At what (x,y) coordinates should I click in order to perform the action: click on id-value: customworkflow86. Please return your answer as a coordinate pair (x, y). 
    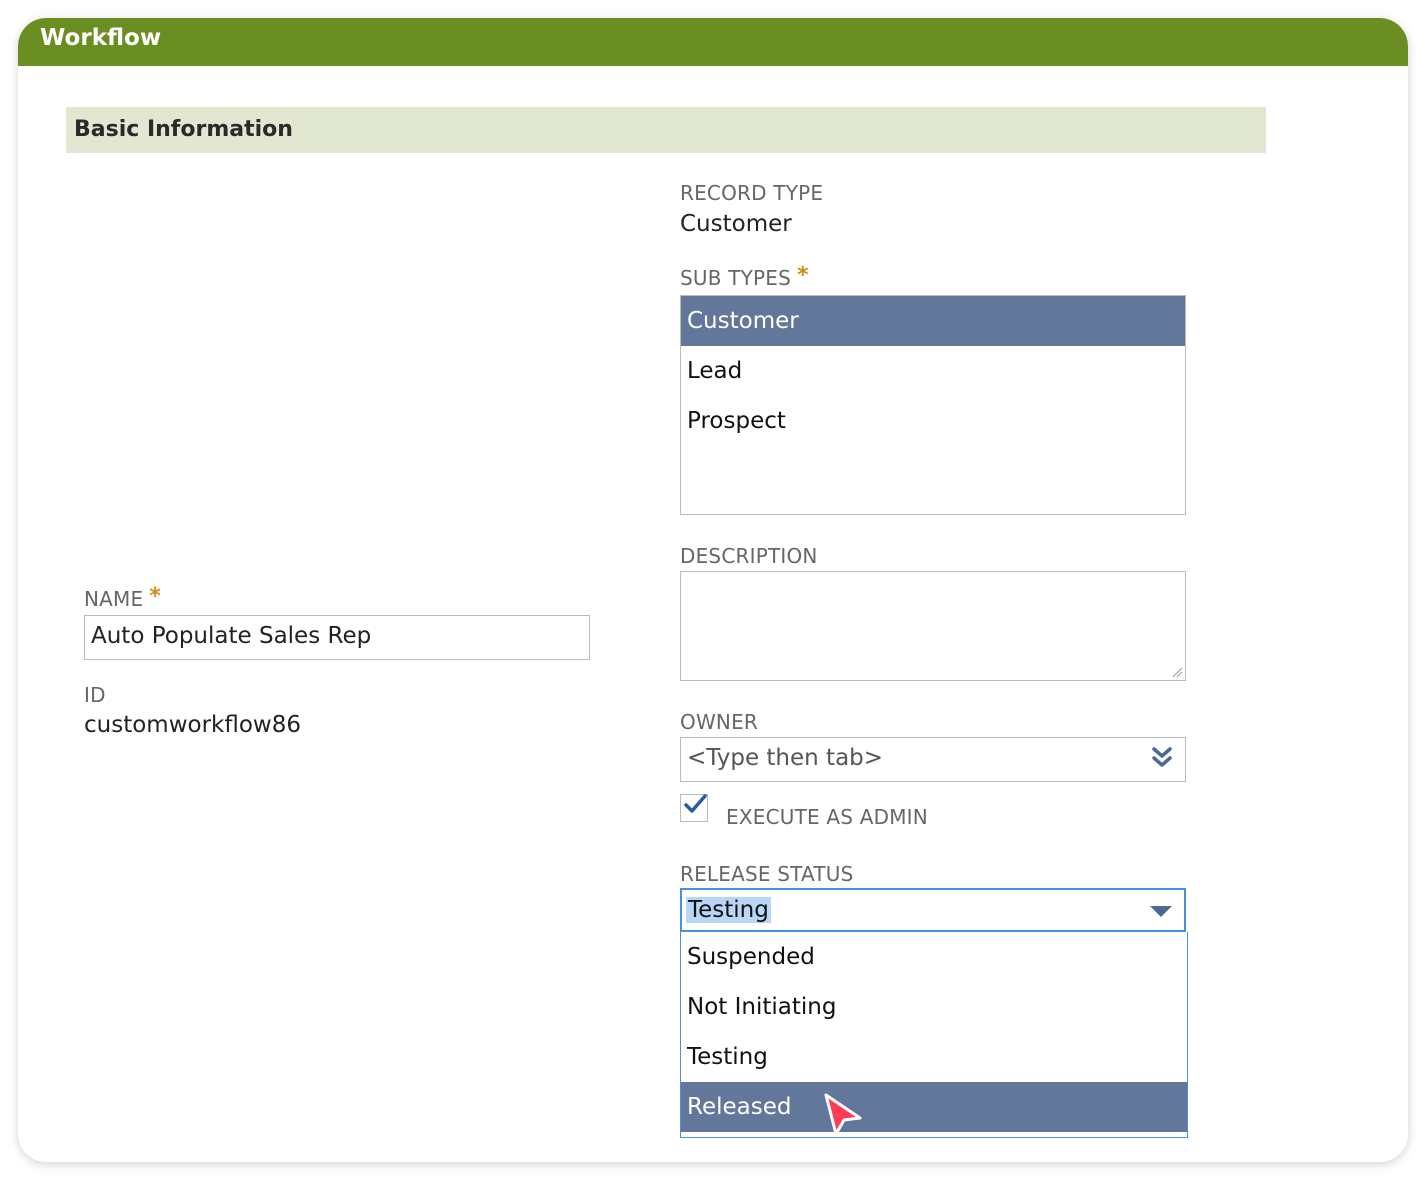
    Looking at the image, I should click on (192, 725).